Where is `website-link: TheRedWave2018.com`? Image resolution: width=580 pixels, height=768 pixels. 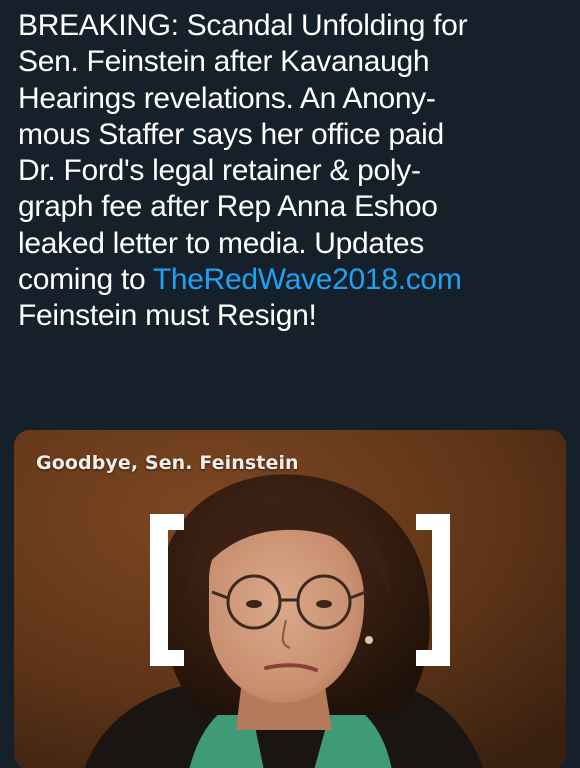
website-link: TheRedWave2018.com is located at coordinates (307, 279).